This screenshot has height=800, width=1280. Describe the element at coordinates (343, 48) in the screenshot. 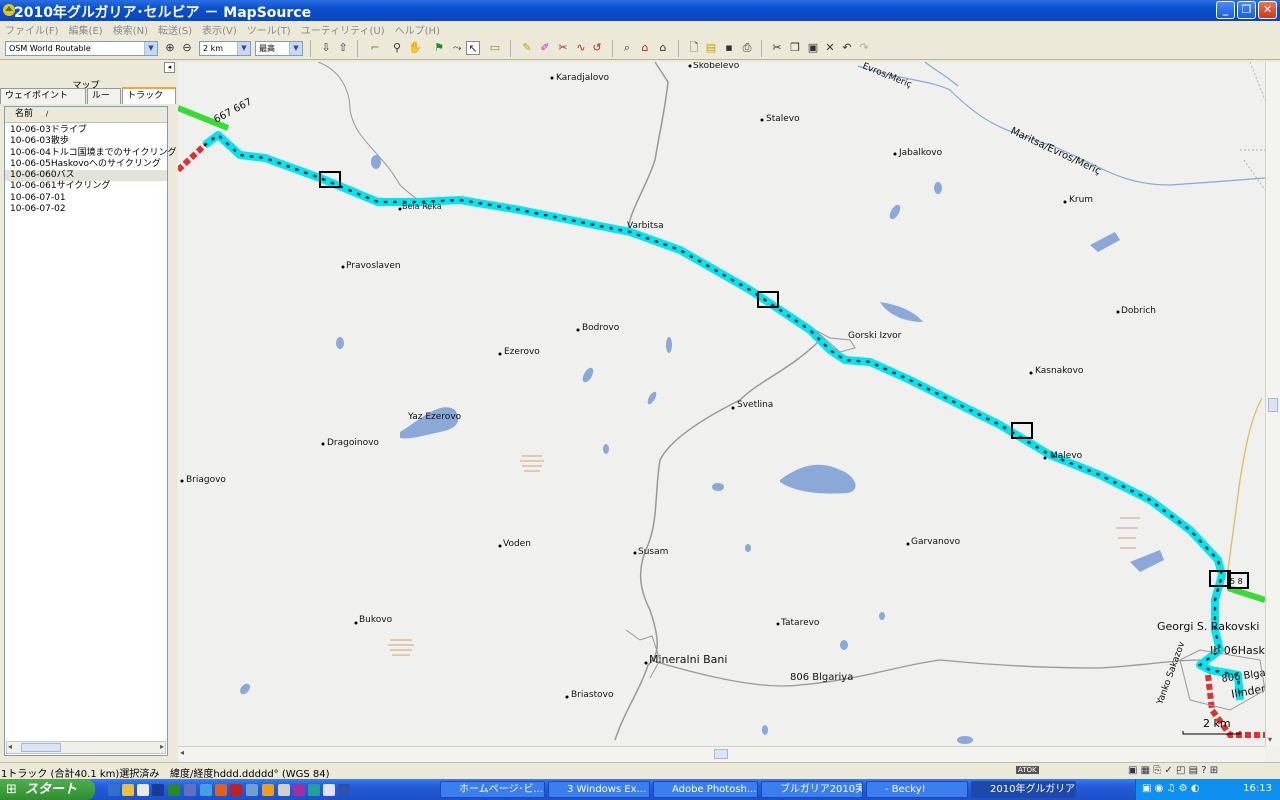

I see `send-to-device-icon: ⇧` at that location.